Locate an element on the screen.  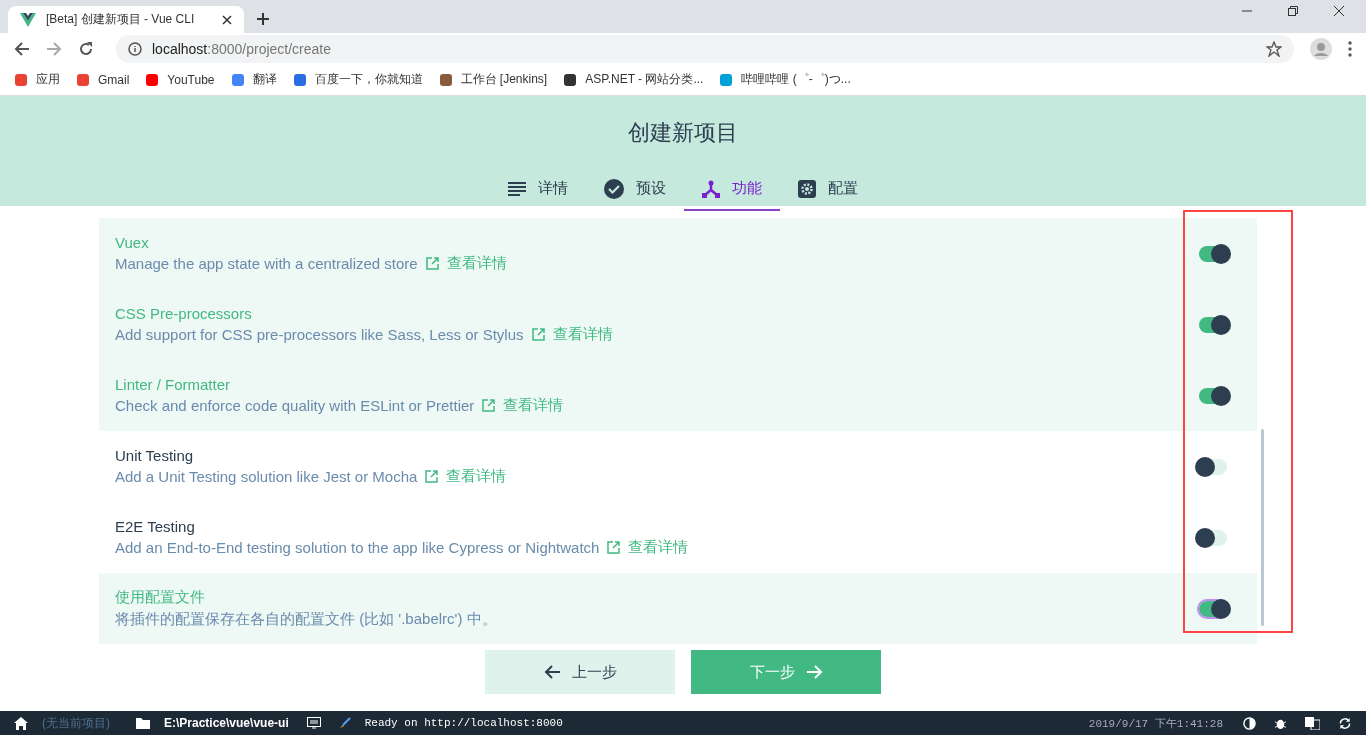
right-arrow-icon is located at coordinates (814, 672).